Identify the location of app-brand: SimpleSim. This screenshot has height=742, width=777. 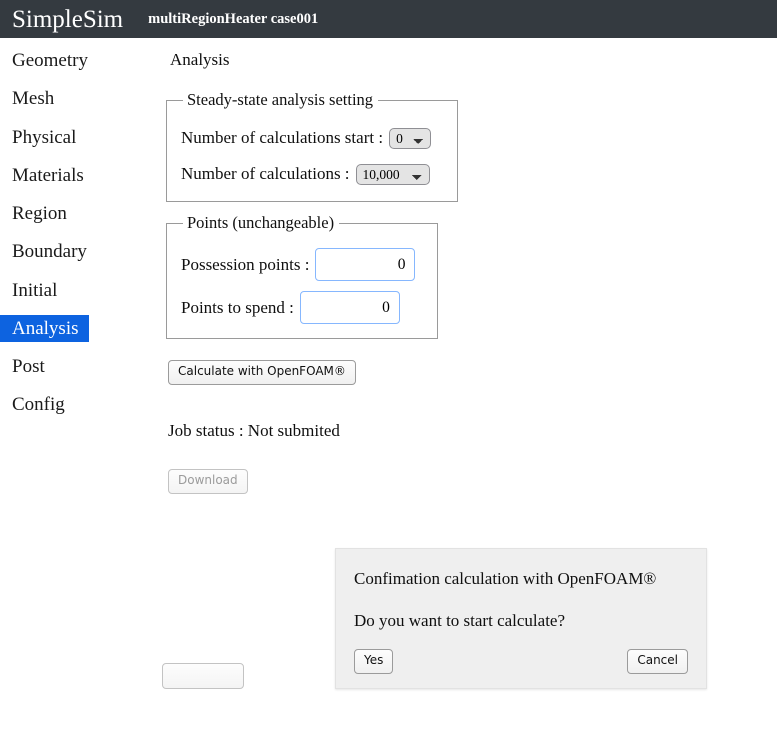
(67, 19).